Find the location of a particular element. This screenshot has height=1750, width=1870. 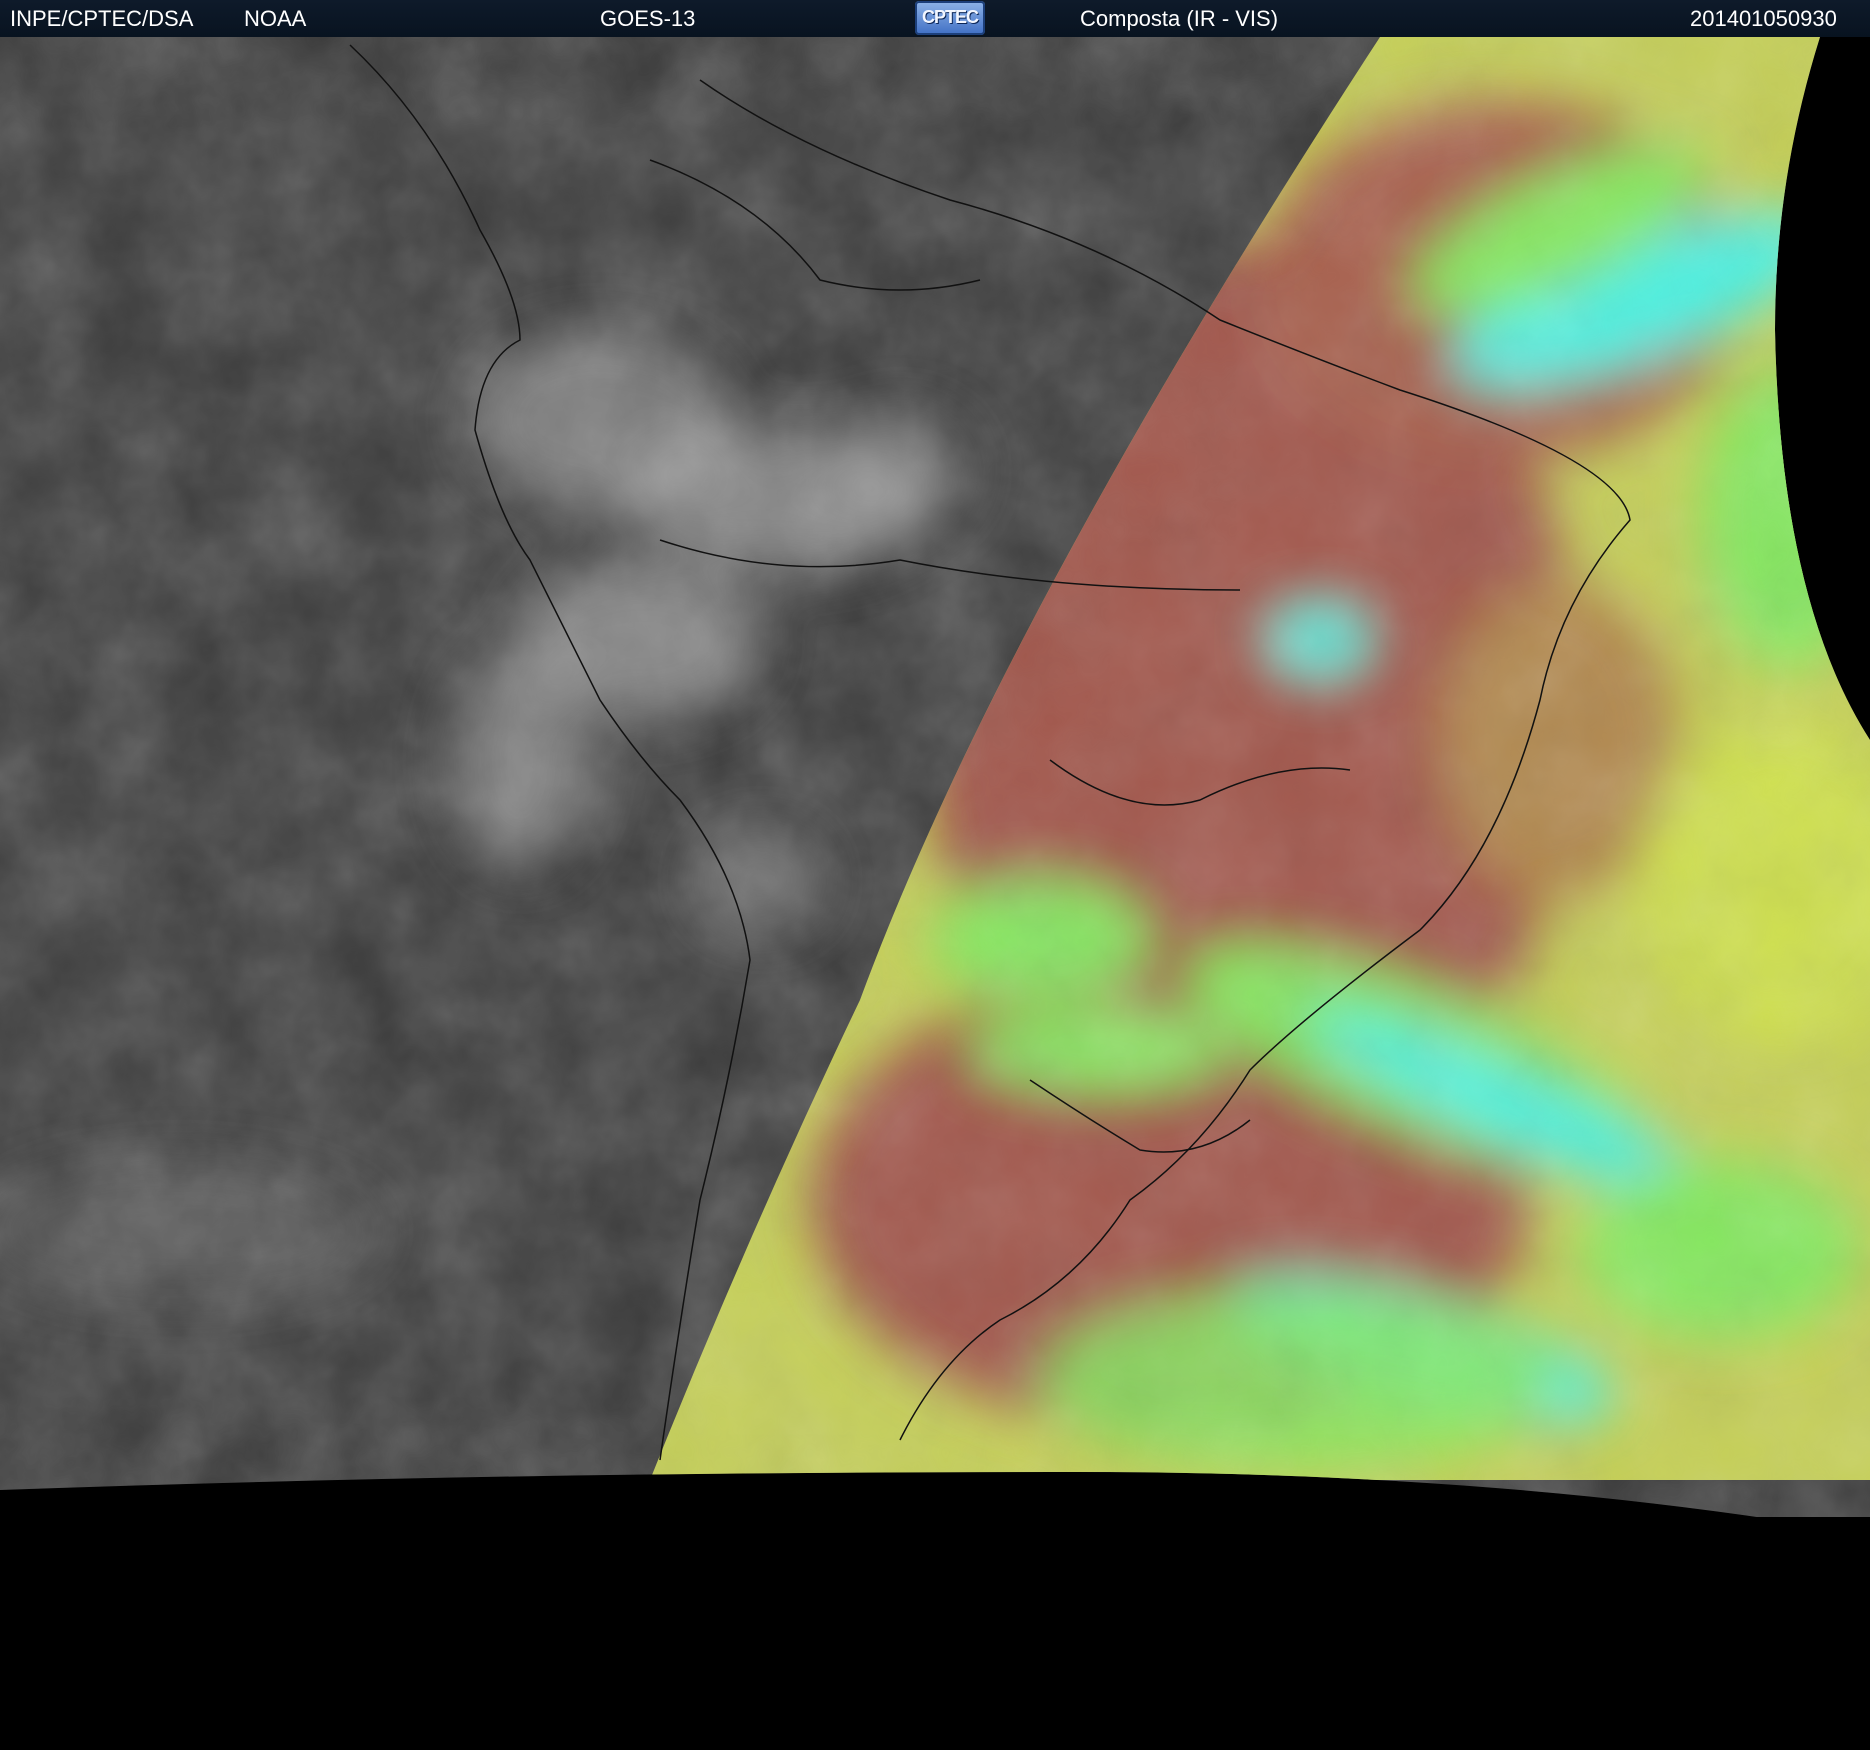

satellite-label: GOES-13 is located at coordinates (648, 18).